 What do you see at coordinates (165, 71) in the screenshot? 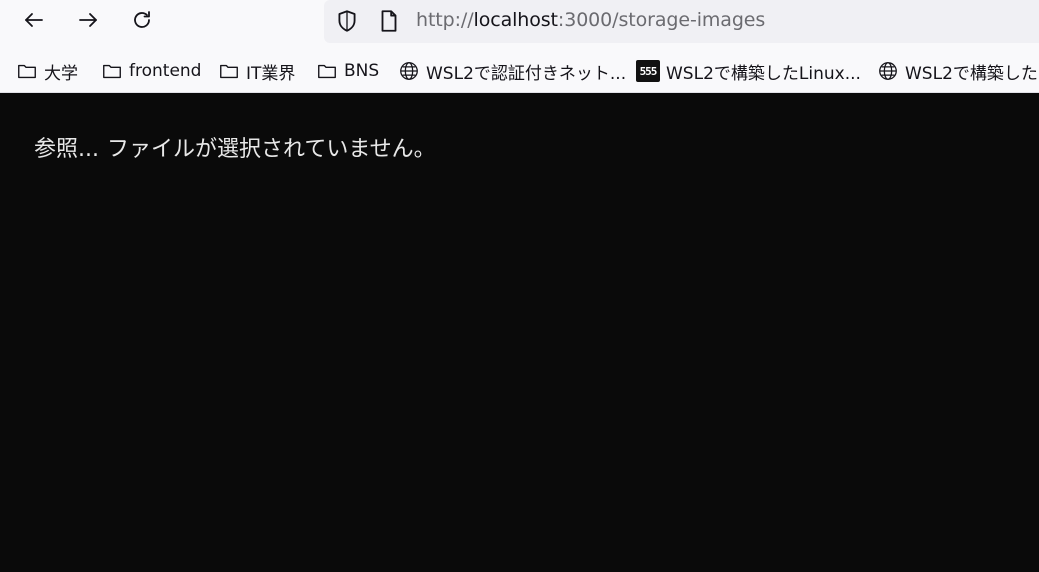
I see `bookmark-label: frontend` at bounding box center [165, 71].